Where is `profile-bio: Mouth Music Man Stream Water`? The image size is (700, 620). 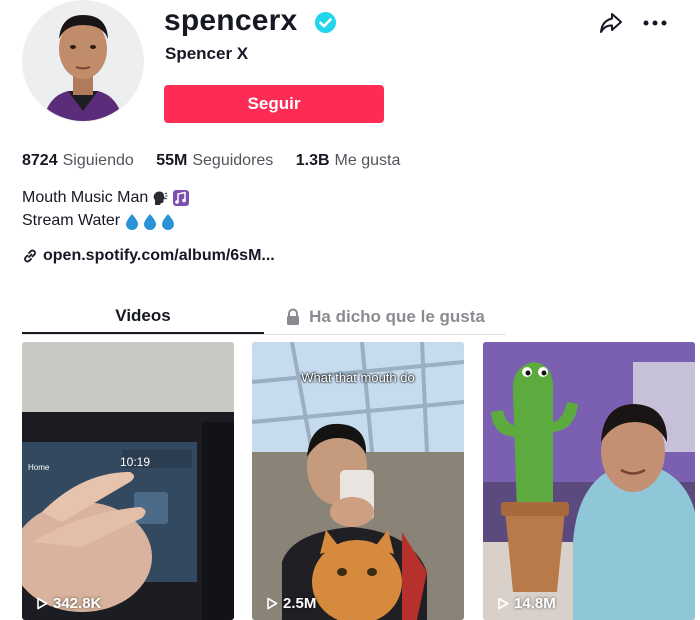
profile-bio: Mouth Music Man Stream Water is located at coordinates (106, 209).